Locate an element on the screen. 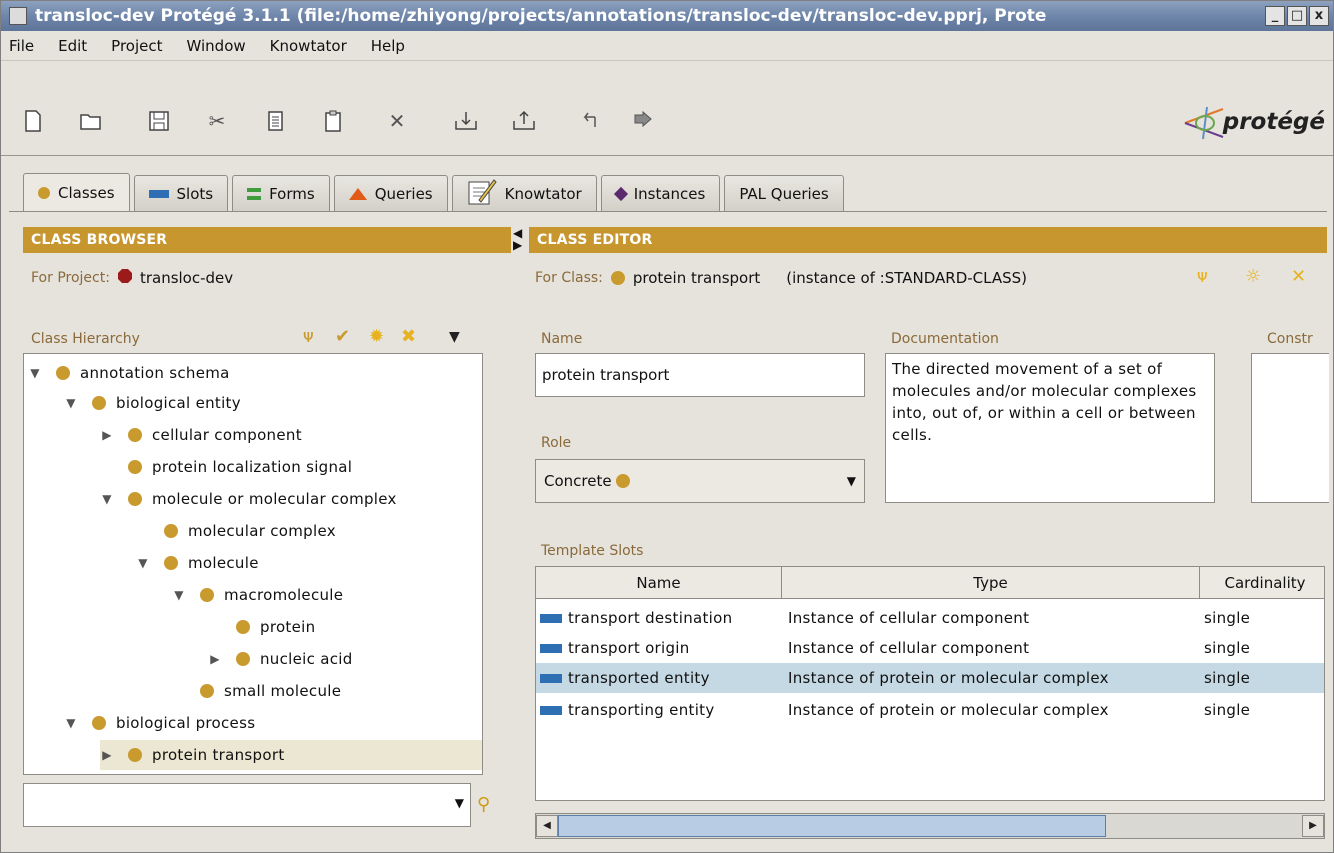 This screenshot has height=853, width=1334. menu-edit: Edit is located at coordinates (72, 46).